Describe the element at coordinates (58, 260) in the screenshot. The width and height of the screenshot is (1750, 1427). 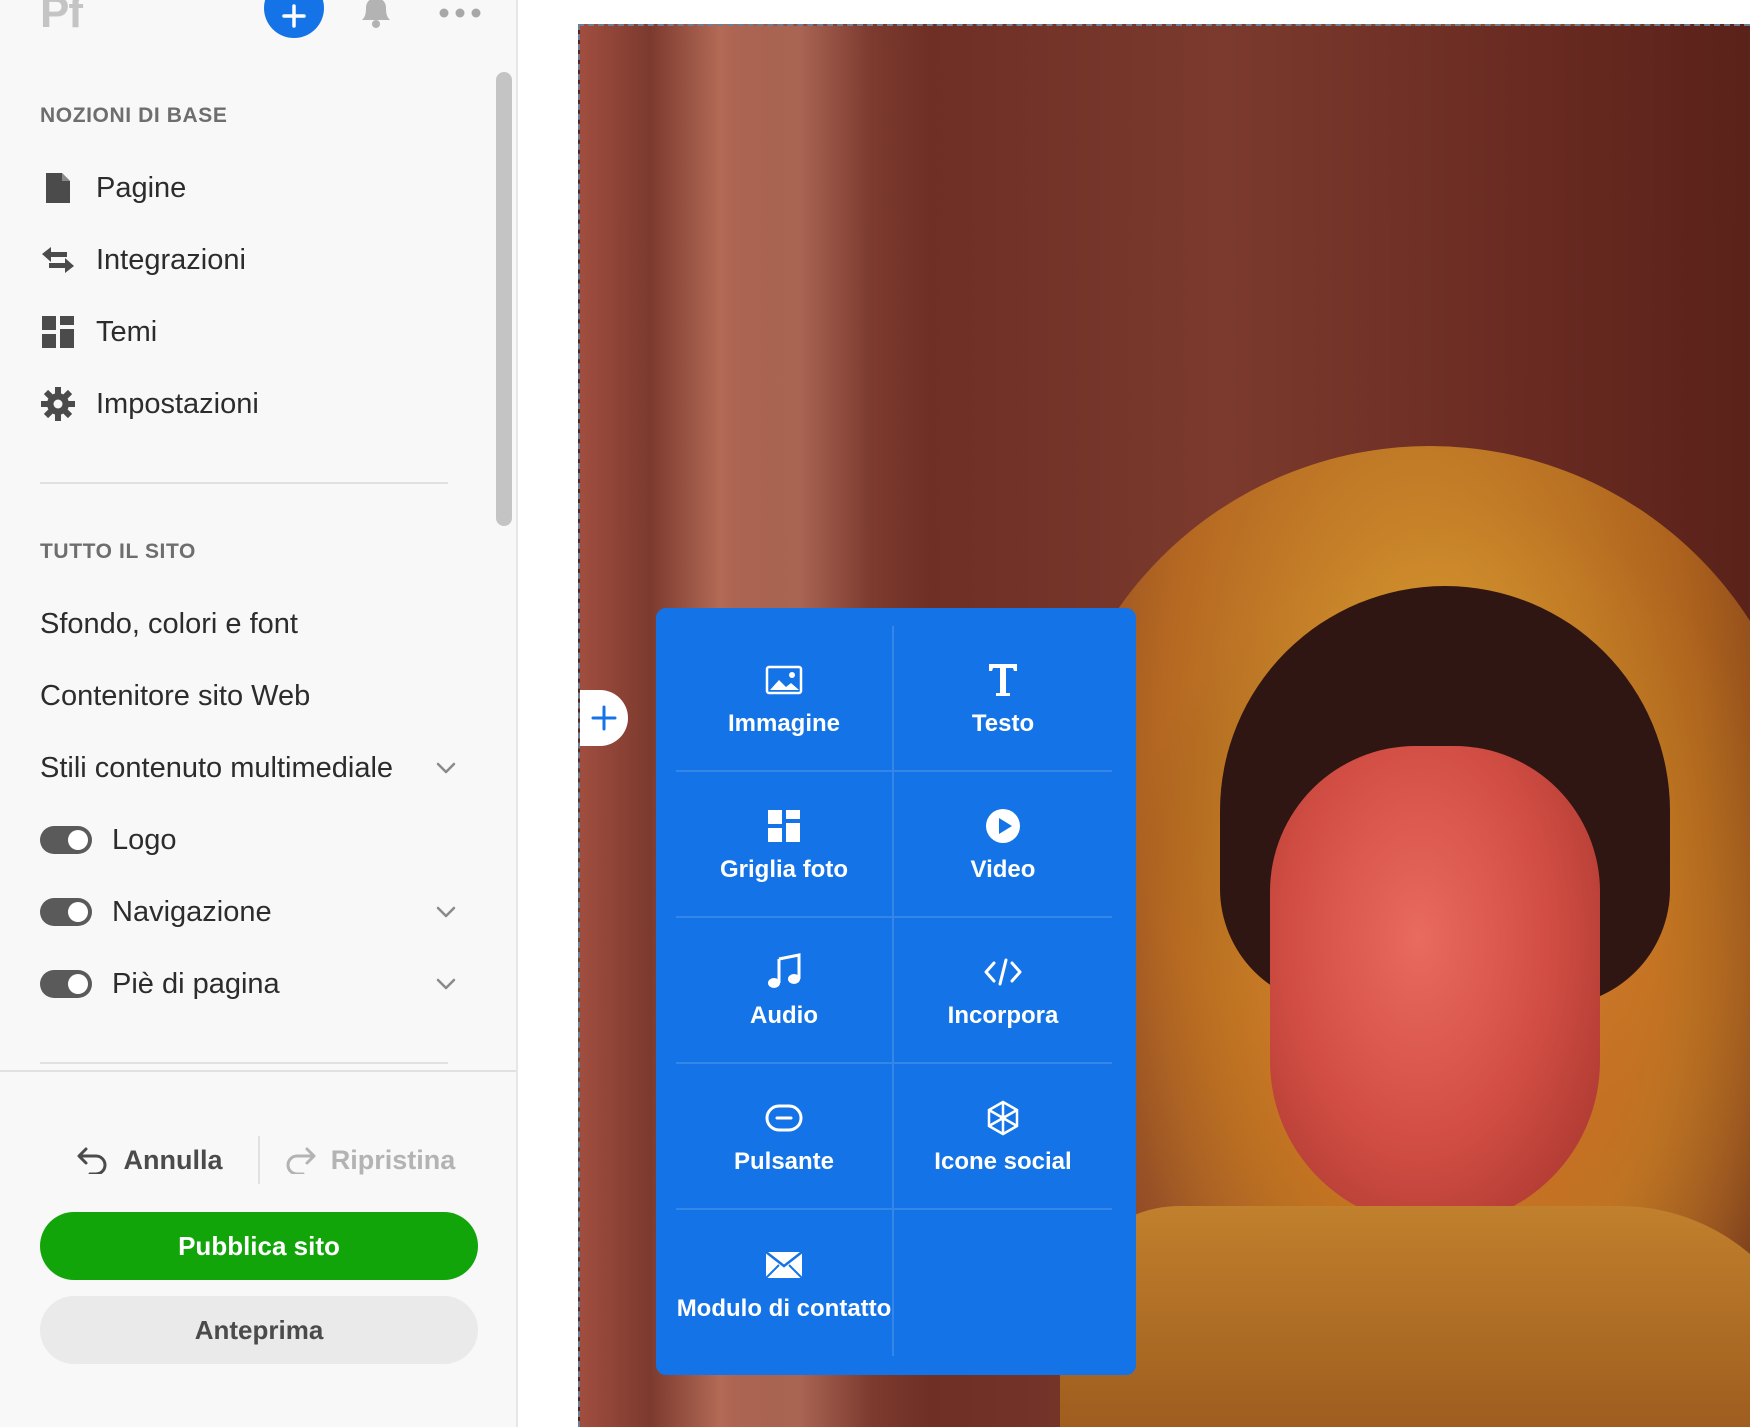
I see `integrations-icon` at that location.